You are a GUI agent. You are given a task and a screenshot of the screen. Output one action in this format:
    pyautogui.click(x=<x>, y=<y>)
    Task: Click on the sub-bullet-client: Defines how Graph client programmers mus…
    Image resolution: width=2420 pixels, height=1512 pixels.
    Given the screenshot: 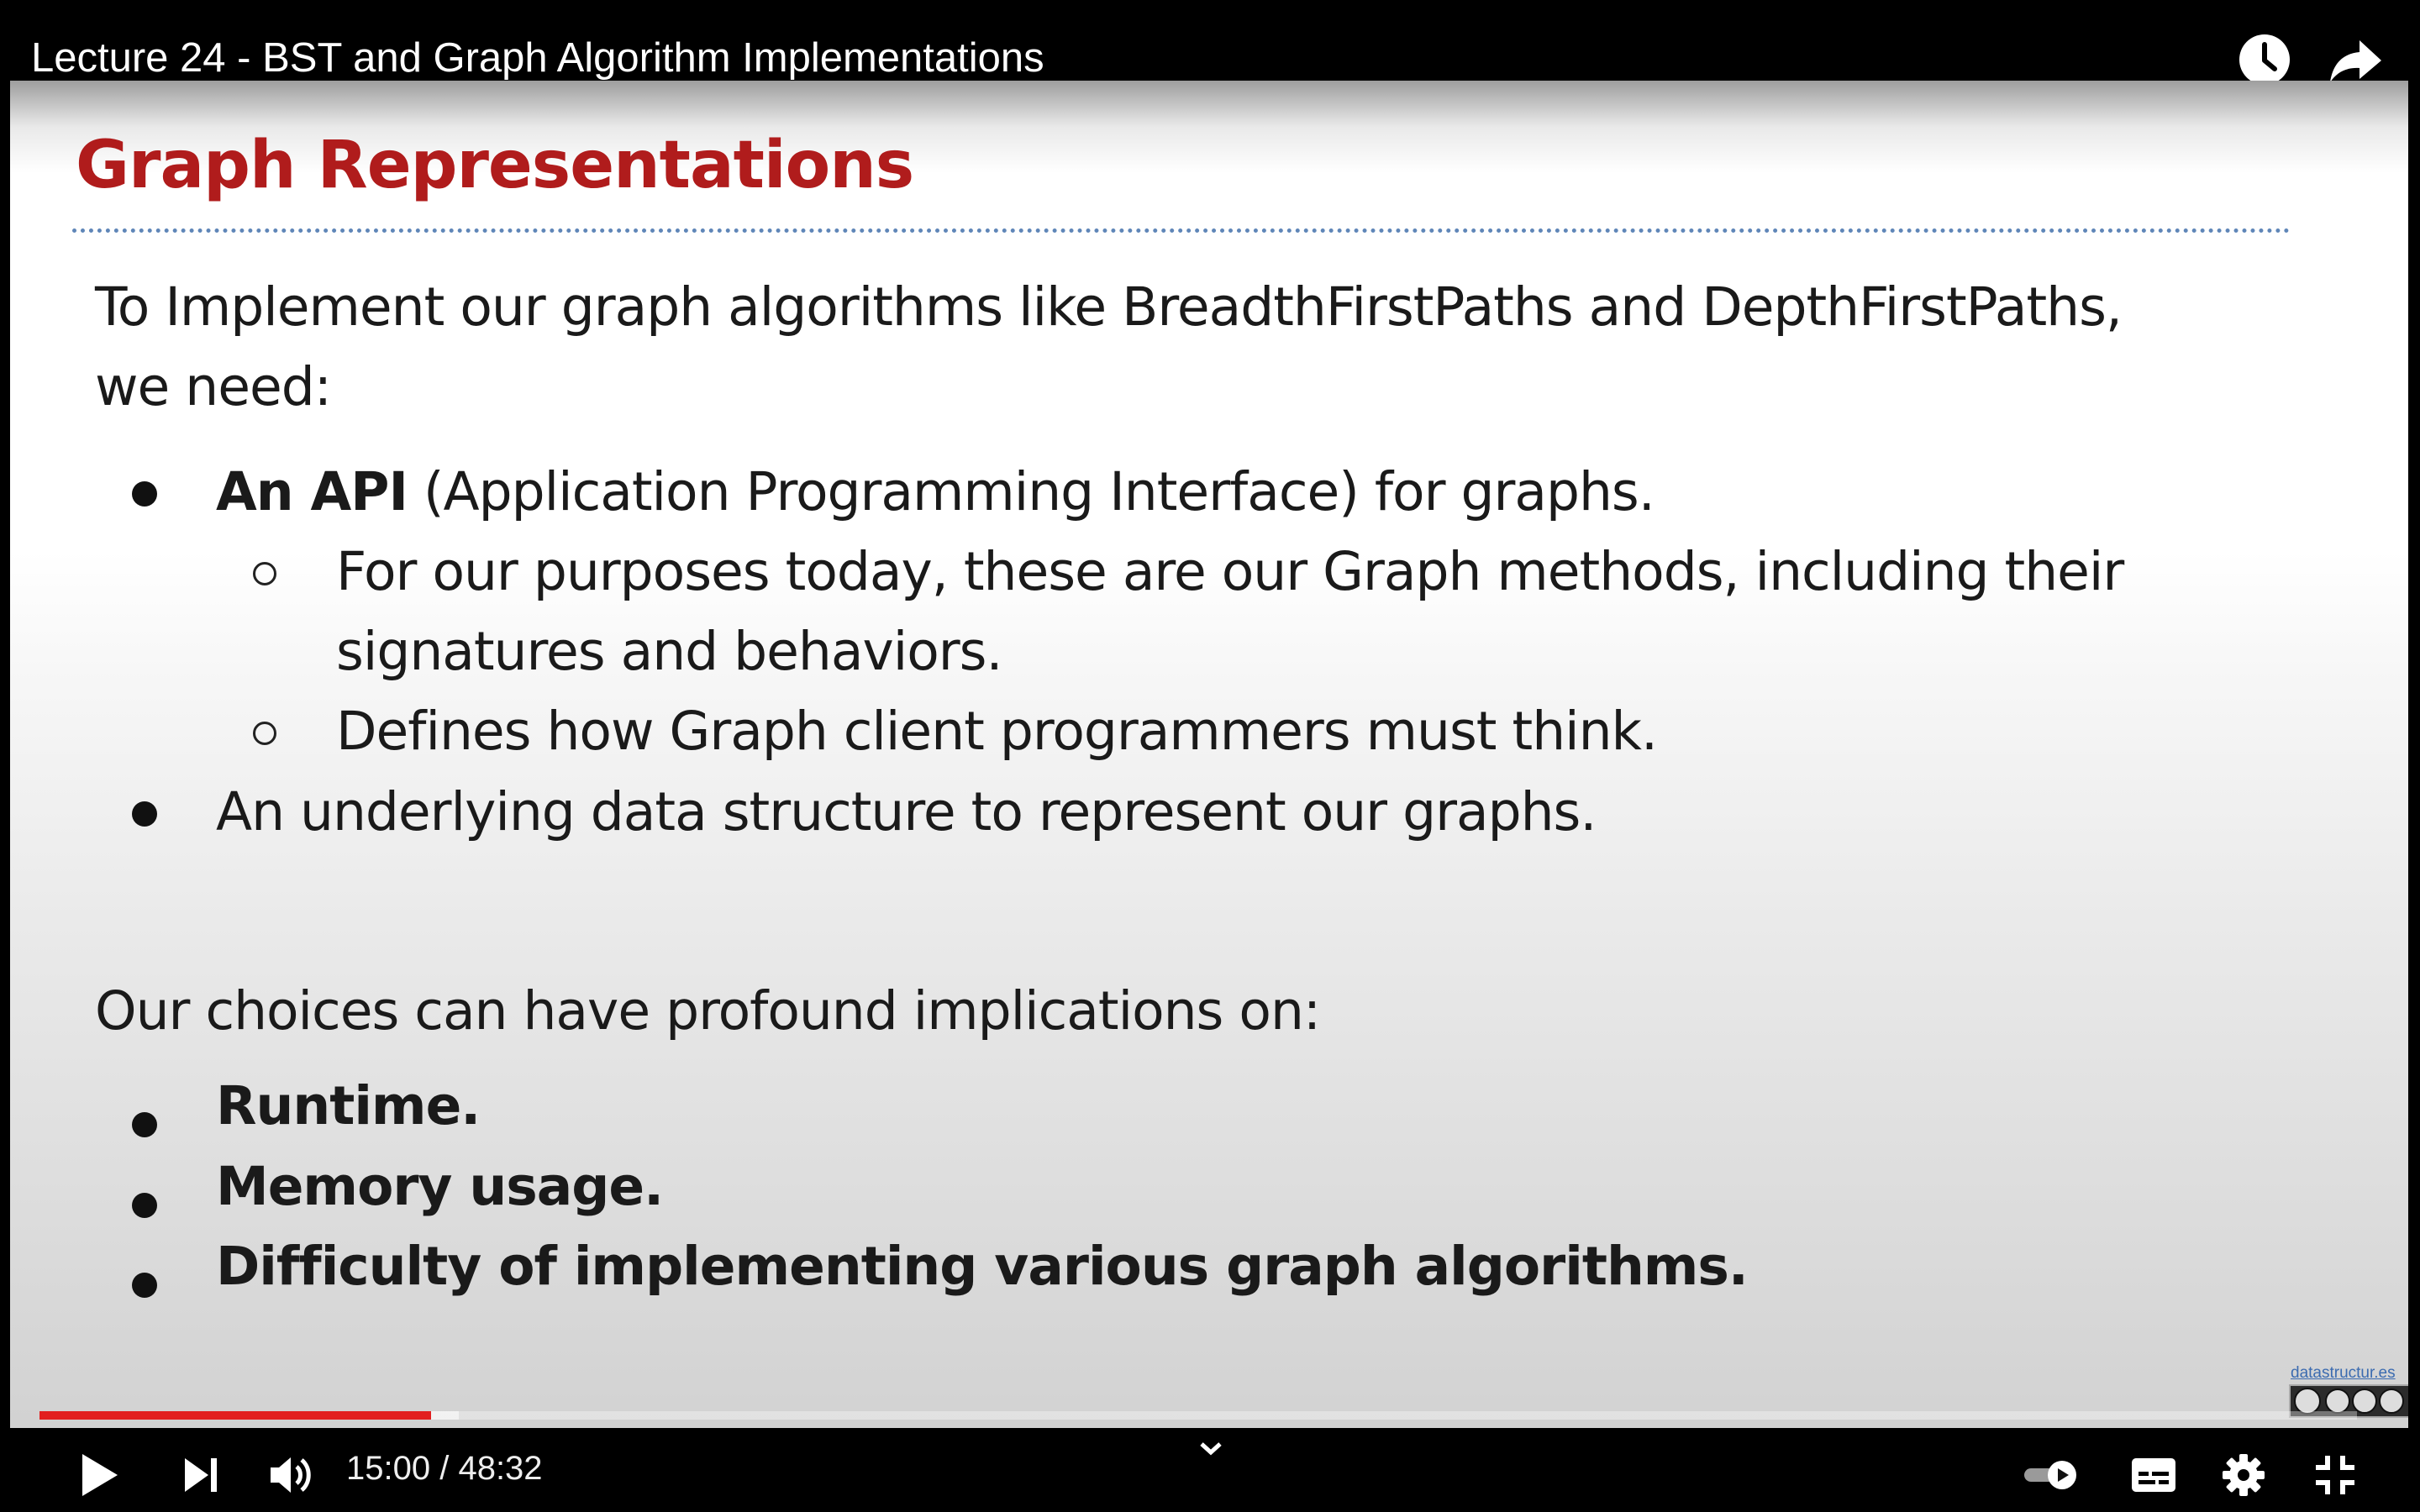 What is the action you would take?
    pyautogui.click(x=997, y=731)
    